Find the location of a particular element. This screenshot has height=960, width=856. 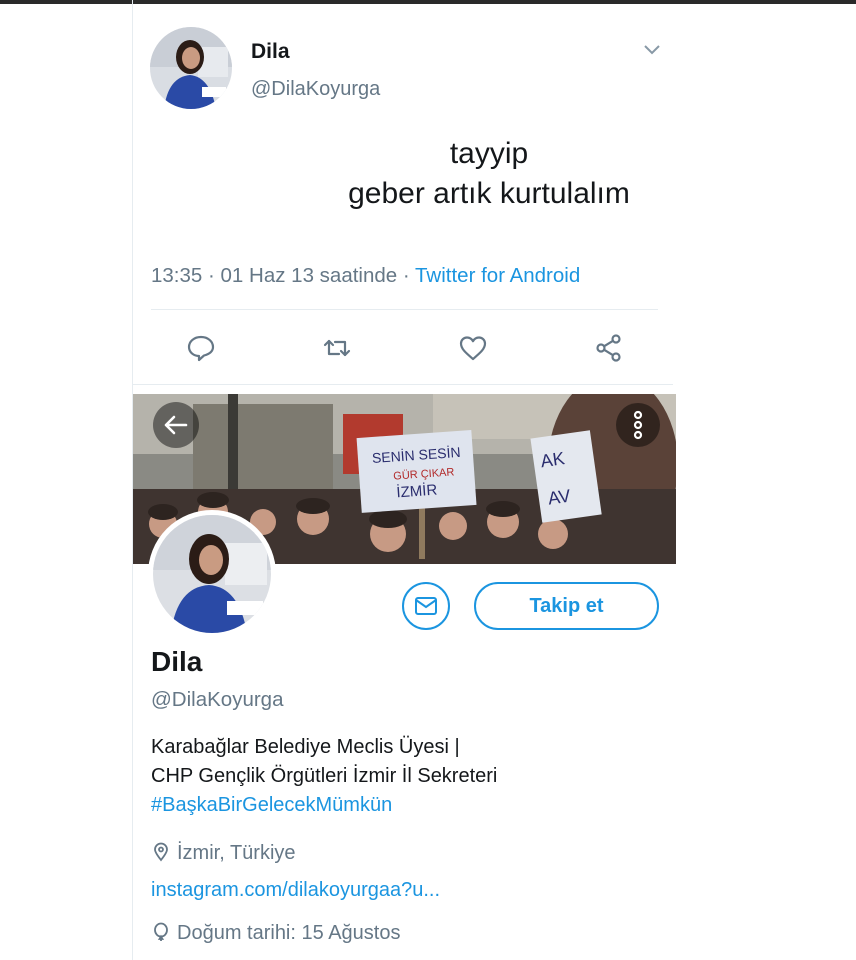

profile-name: Dila is located at coordinates (177, 661).